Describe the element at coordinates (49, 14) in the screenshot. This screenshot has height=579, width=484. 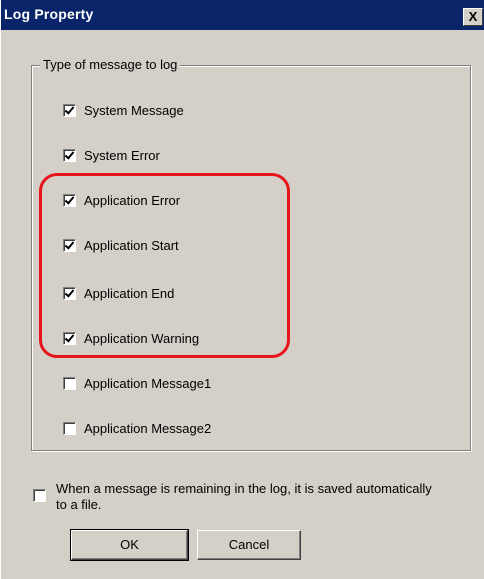
I see `window-title: Log Property` at that location.